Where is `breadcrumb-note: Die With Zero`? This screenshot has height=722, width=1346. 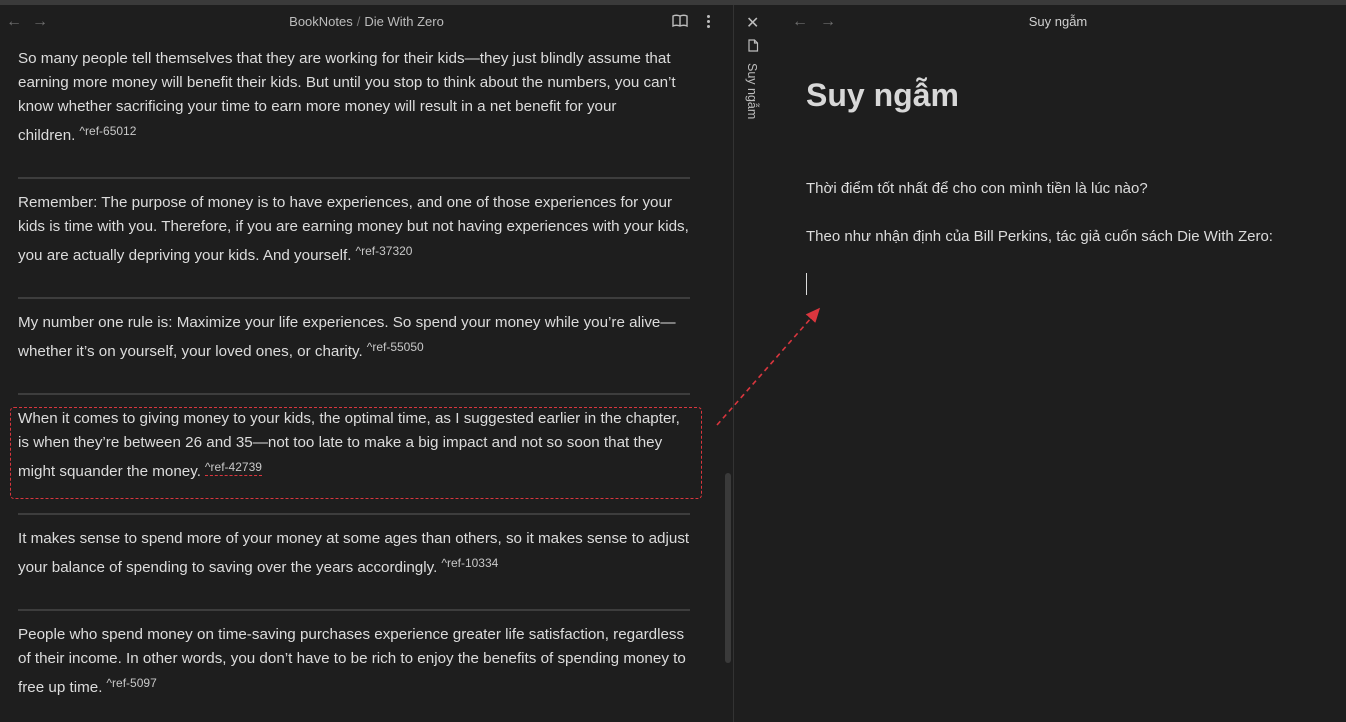
breadcrumb-note: Die With Zero is located at coordinates (403, 21).